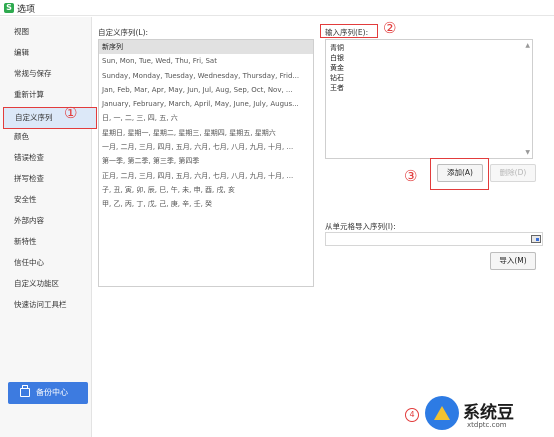 This screenshot has height=437, width=554. What do you see at coordinates (337, 78) in the screenshot?
I see `sequence-line: 钻石` at bounding box center [337, 78].